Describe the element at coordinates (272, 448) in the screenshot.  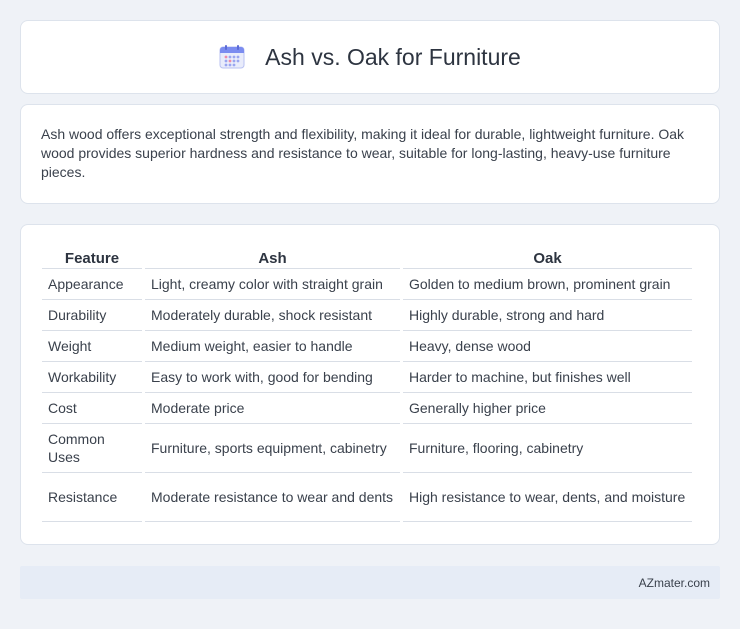
I see `ash-cell: Furniture, sports equipment, cabinetry` at that location.